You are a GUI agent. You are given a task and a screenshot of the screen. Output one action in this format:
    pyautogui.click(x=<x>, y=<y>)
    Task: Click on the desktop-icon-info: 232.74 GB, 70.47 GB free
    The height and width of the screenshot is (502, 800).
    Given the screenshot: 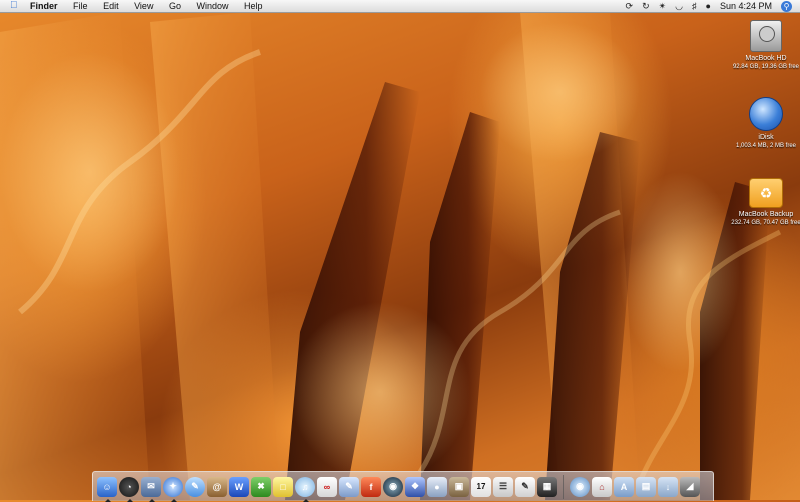 What is the action you would take?
    pyautogui.click(x=765, y=223)
    